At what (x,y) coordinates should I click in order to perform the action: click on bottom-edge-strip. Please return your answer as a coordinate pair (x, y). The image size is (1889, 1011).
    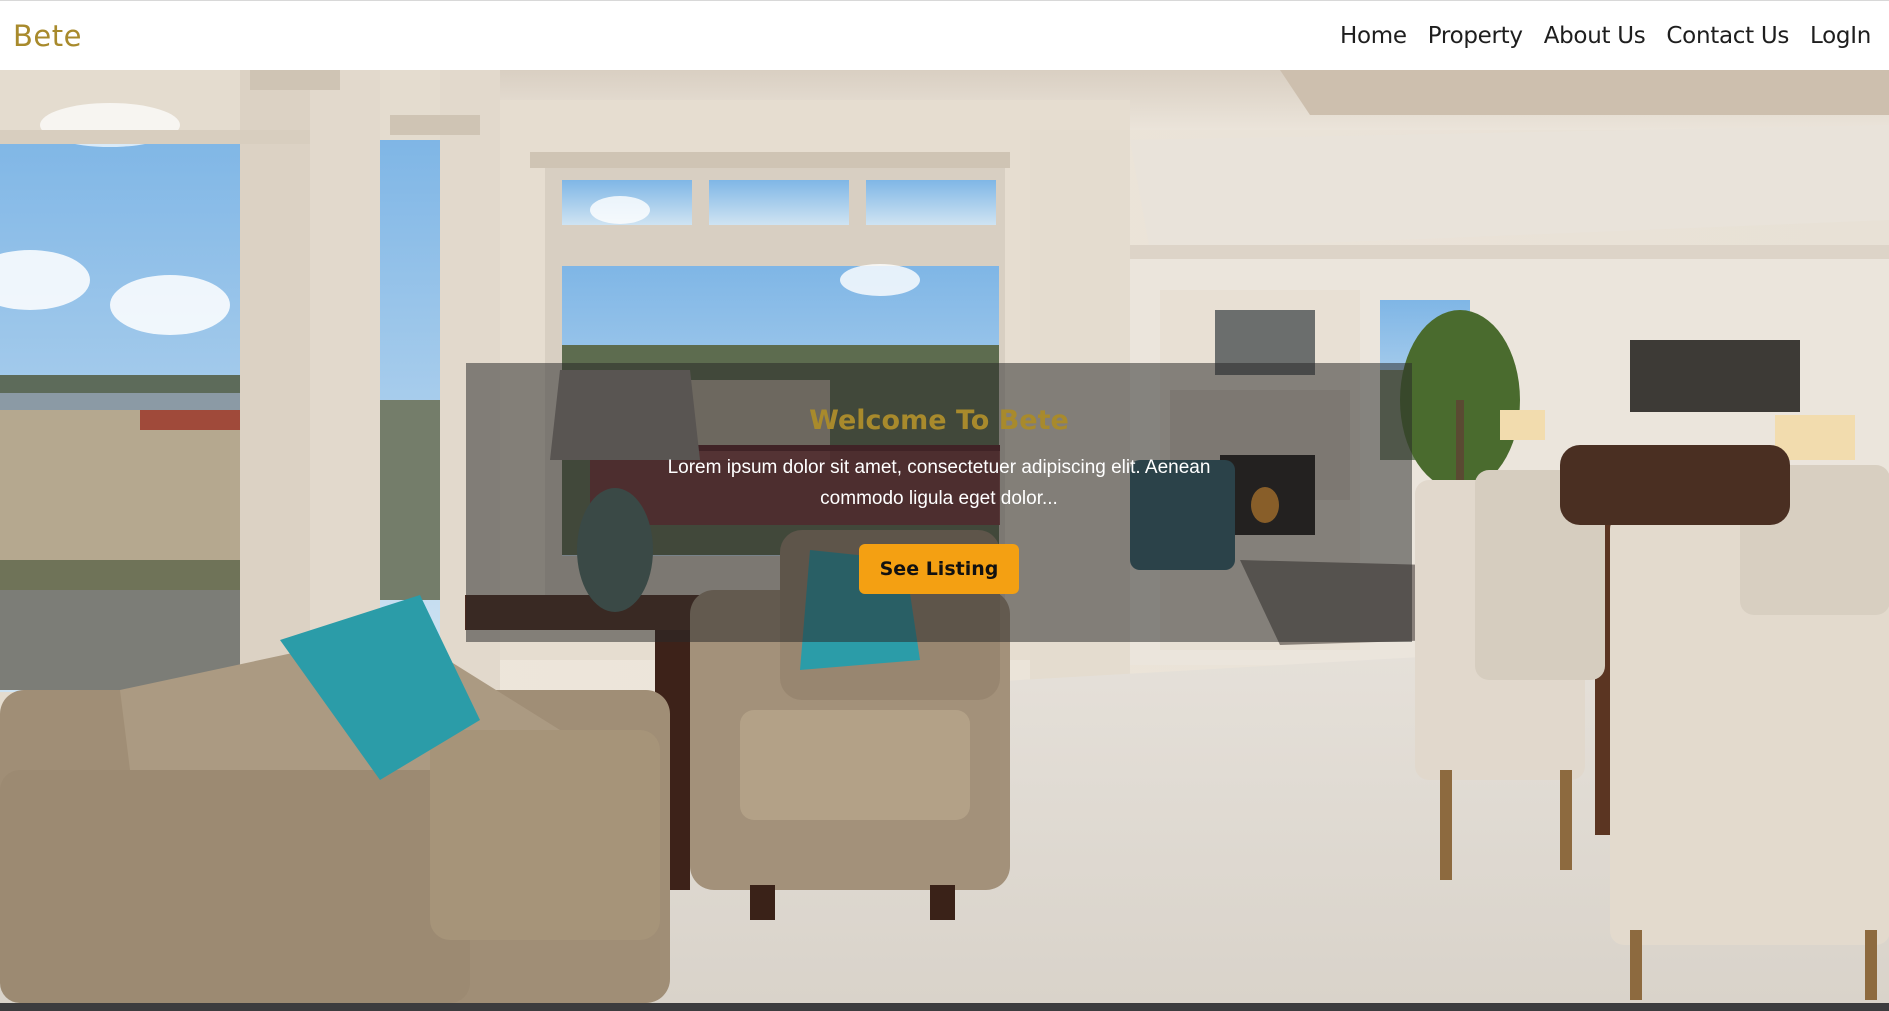
    Looking at the image, I should click on (944, 1007).